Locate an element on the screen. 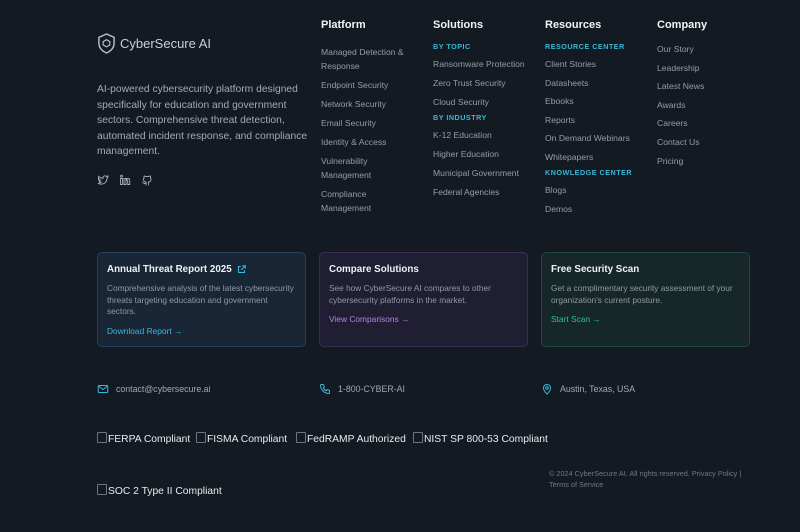  contact-email: contact@cybersecure.ai is located at coordinates (154, 389).